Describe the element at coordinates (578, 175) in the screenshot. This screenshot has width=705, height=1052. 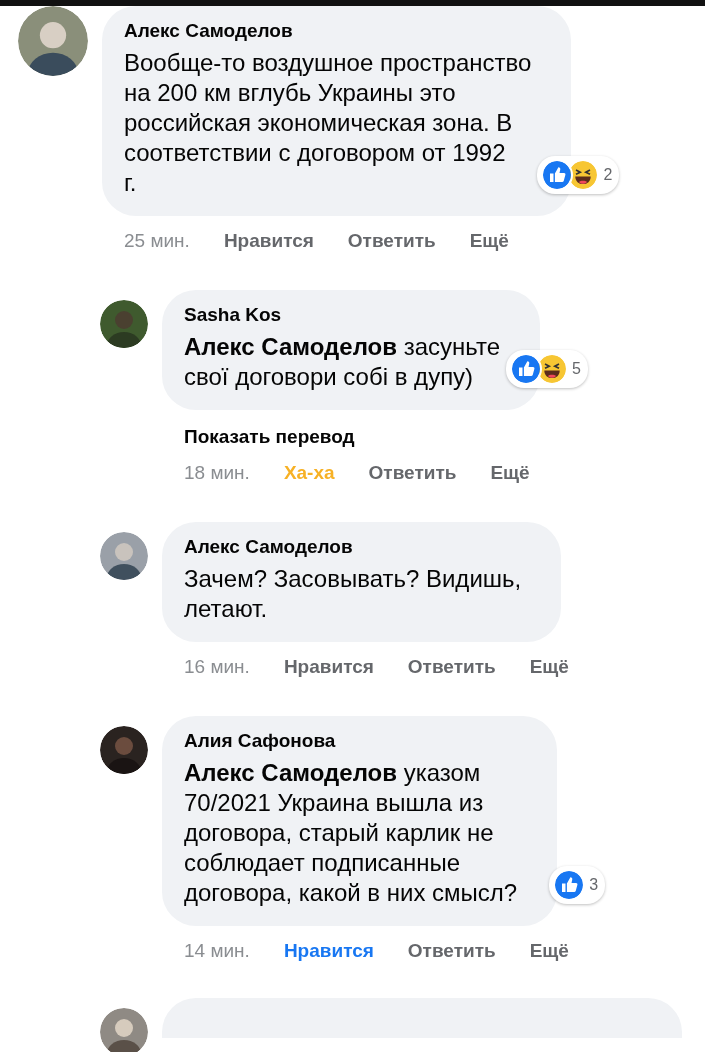
I see `reactions-badge: 2` at that location.